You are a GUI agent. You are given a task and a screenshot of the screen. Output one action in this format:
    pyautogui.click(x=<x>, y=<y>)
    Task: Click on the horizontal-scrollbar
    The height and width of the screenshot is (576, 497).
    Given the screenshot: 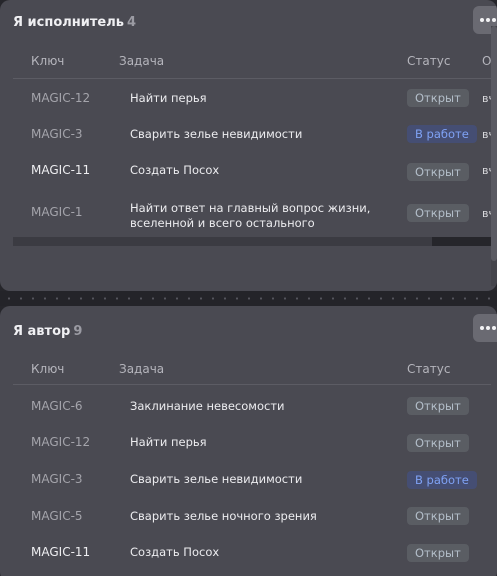 What is the action you would take?
    pyautogui.click(x=252, y=241)
    